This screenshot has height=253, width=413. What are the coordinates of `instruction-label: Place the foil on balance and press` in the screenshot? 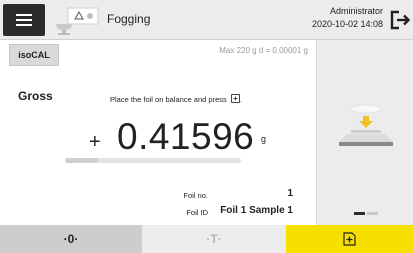 It's located at (168, 99).